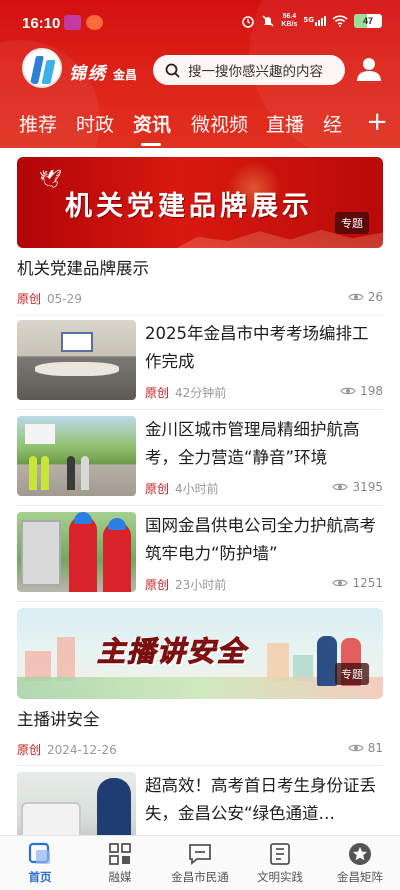 The height and width of the screenshot is (890, 400). What do you see at coordinates (151, 144) in the screenshot?
I see `active-tab-indicator` at bounding box center [151, 144].